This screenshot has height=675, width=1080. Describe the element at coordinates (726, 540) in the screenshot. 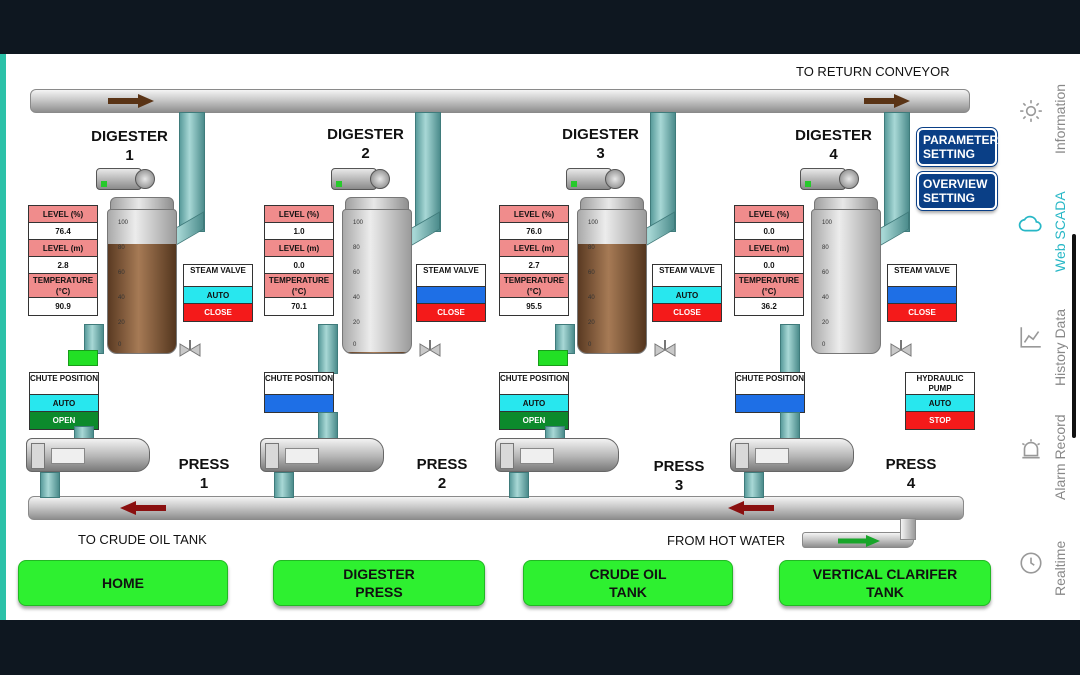

I see `from-hot-water-label: FROM HOT WATER` at that location.